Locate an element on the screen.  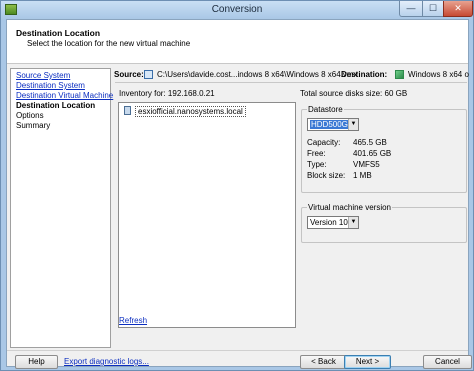
source-label: Source: is located at coordinates (129, 74).